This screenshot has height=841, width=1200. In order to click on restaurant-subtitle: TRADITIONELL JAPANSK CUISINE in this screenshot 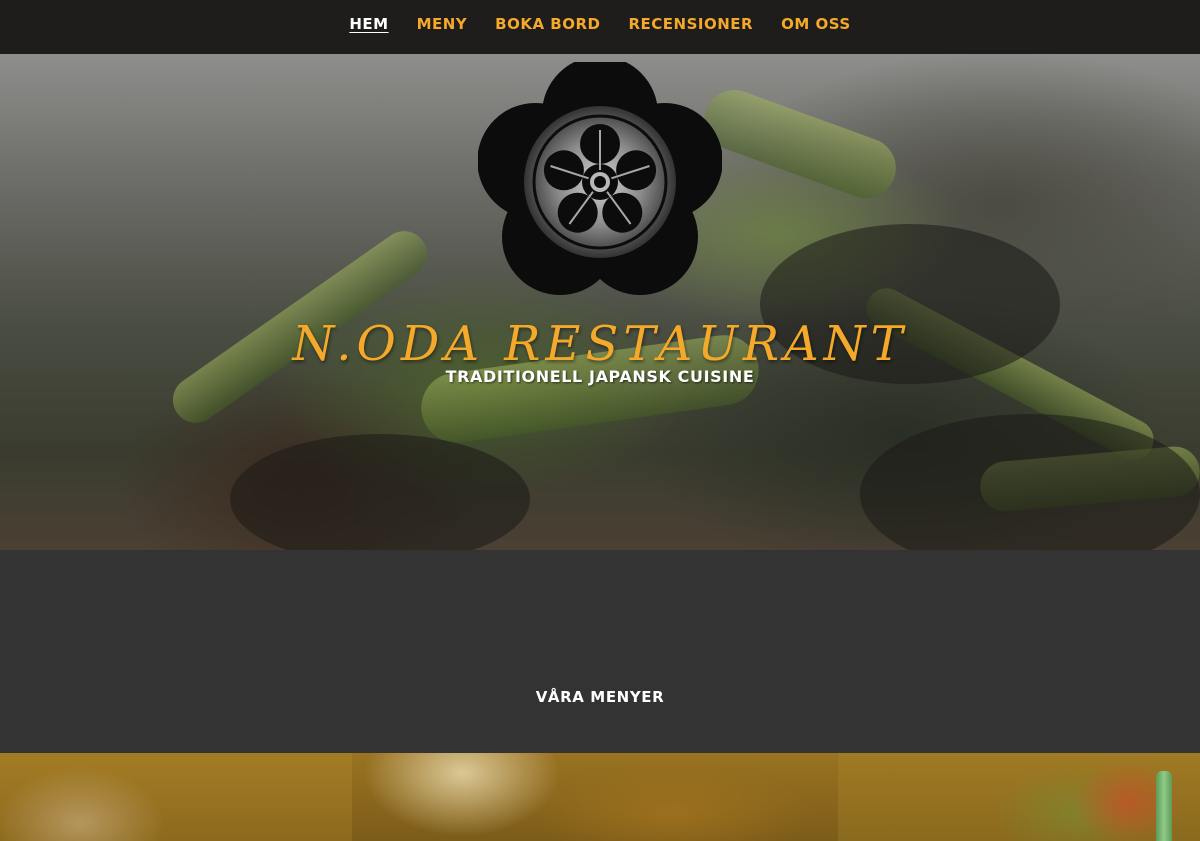, I will do `click(600, 376)`.